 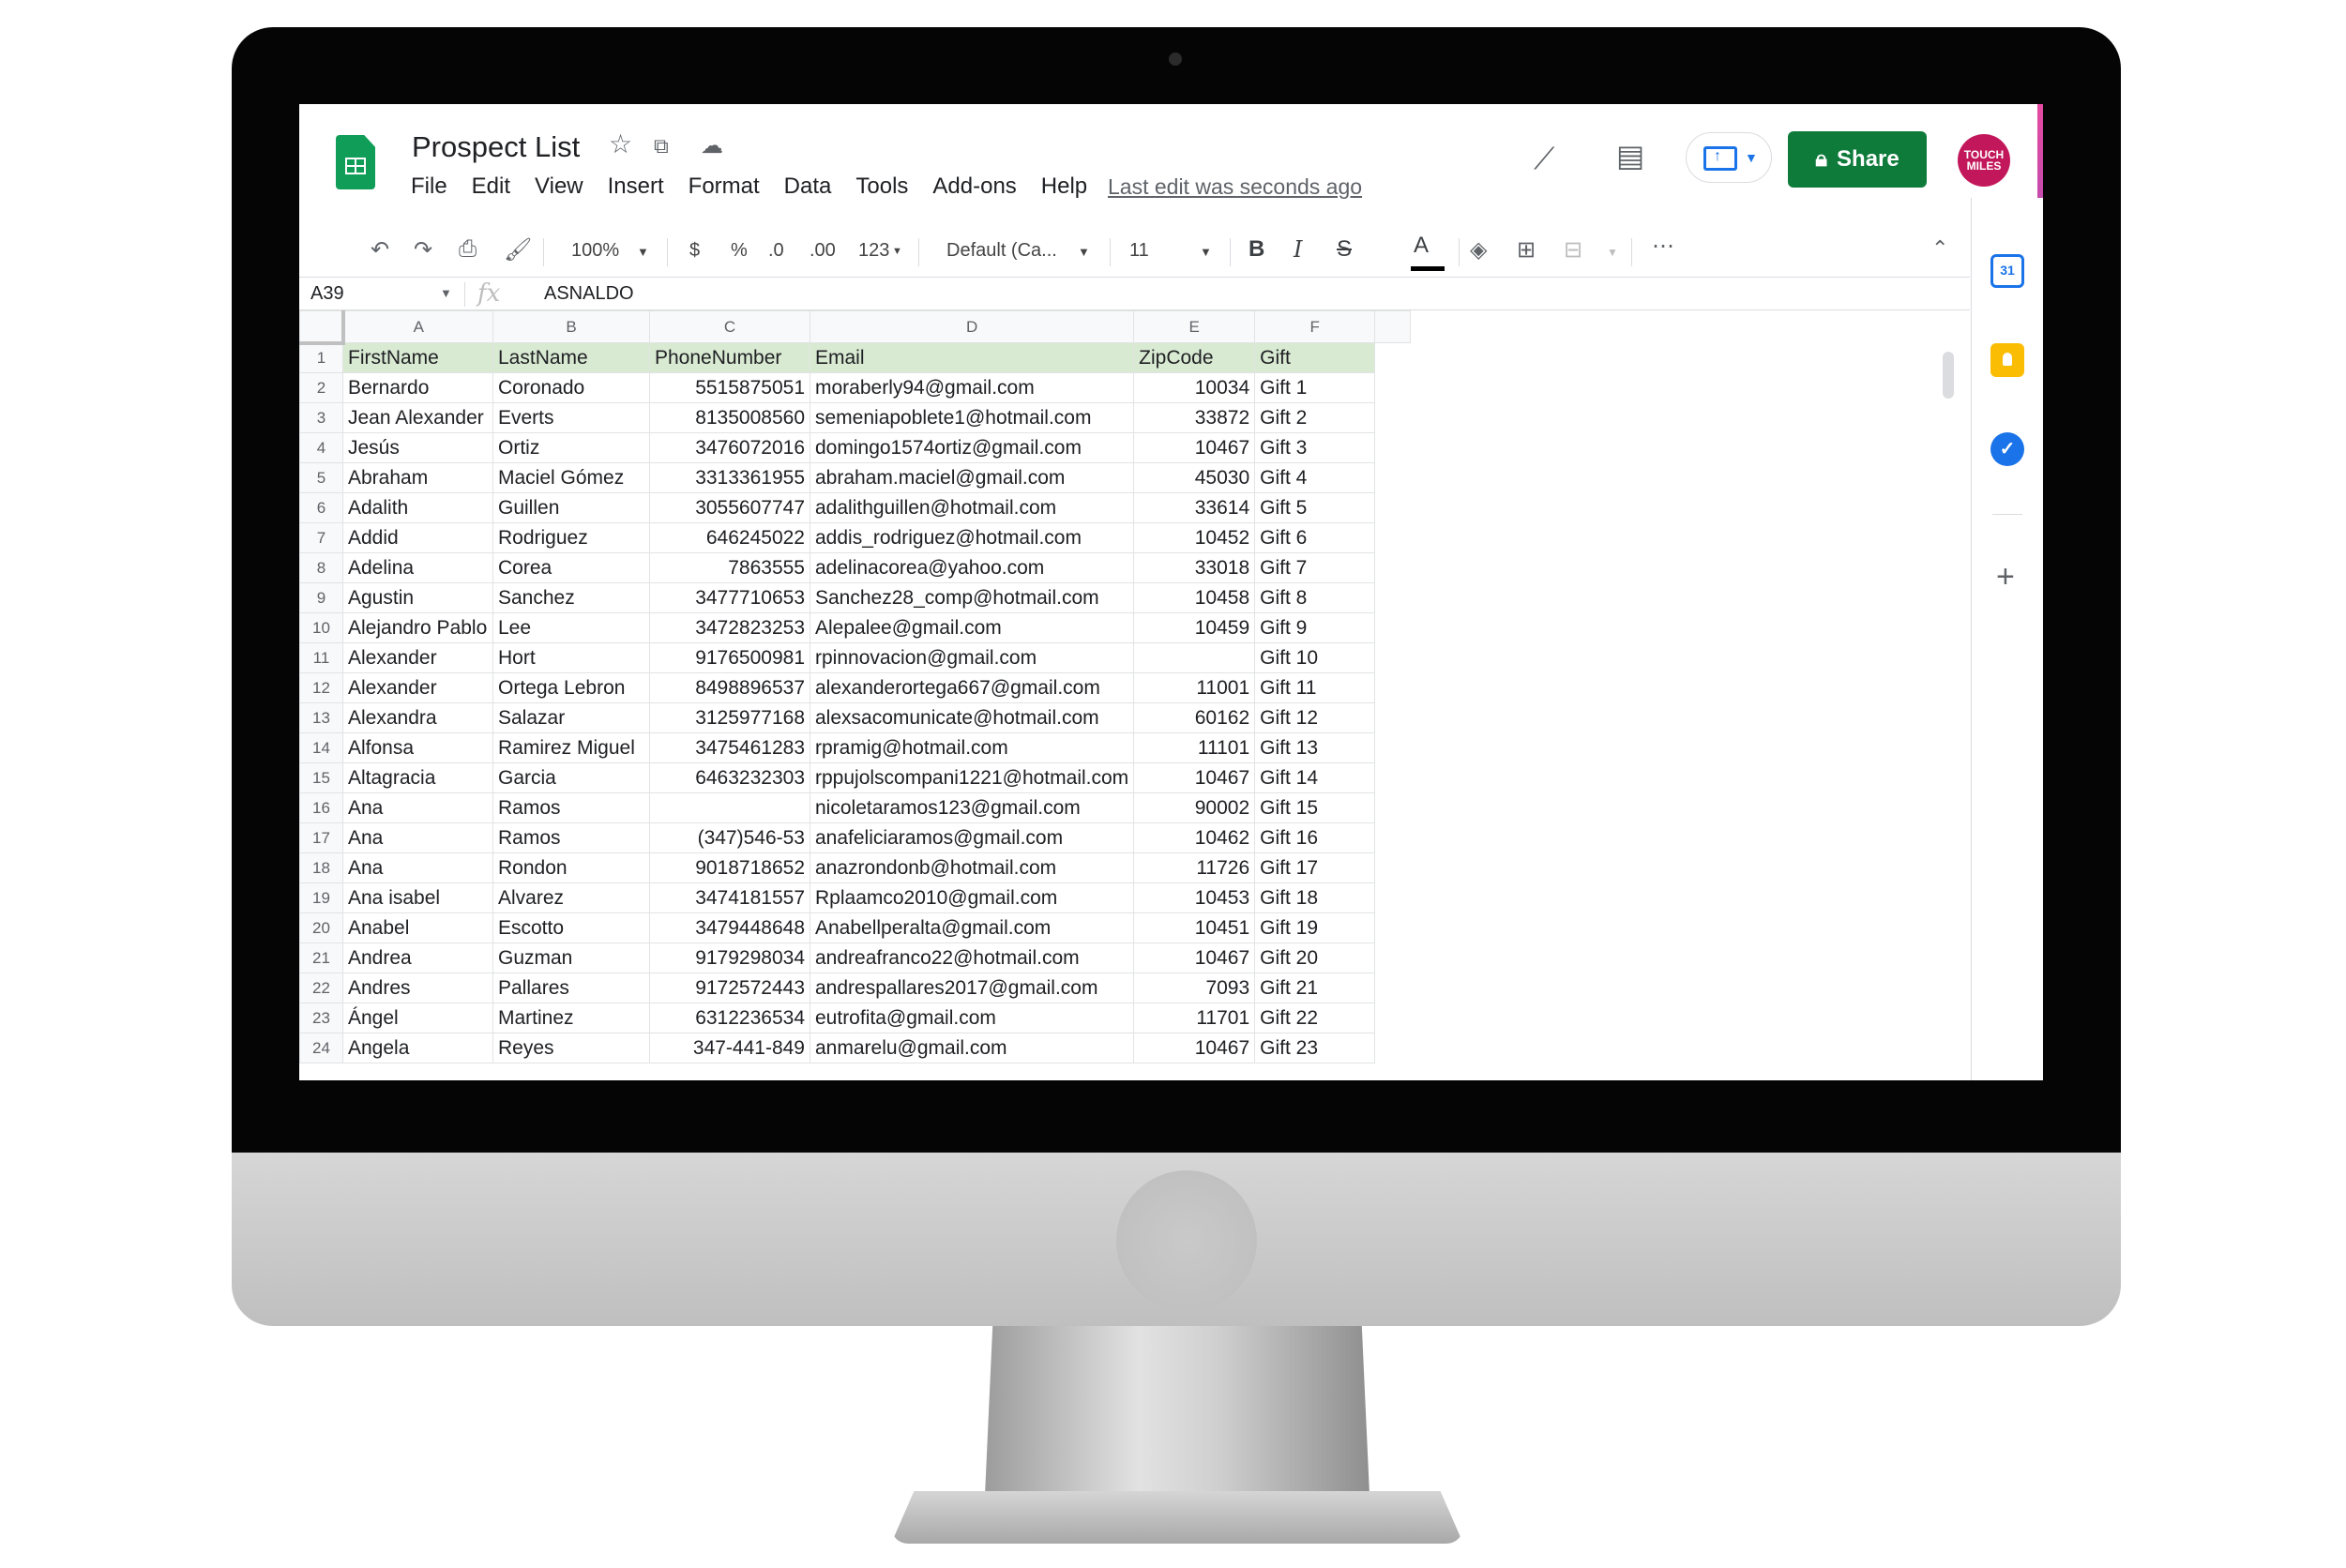 What do you see at coordinates (418, 387) in the screenshot?
I see `cell: Bernardo` at bounding box center [418, 387].